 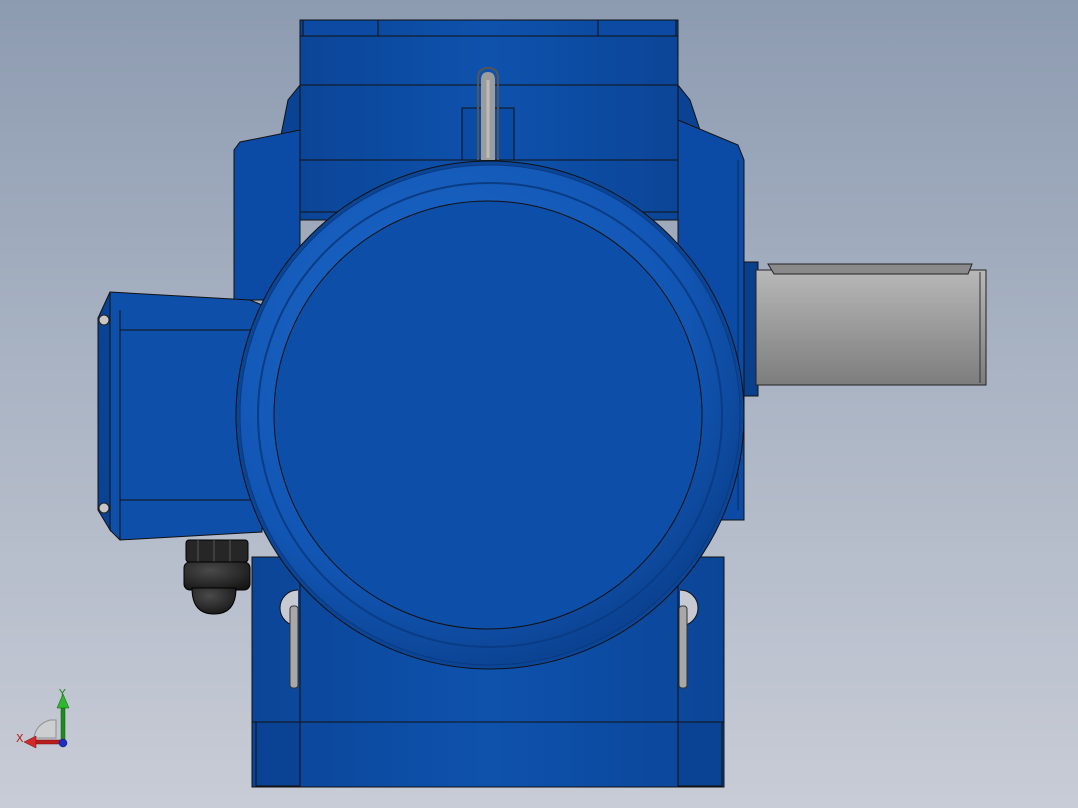 I want to click on cable-gland, so click(x=217, y=577).